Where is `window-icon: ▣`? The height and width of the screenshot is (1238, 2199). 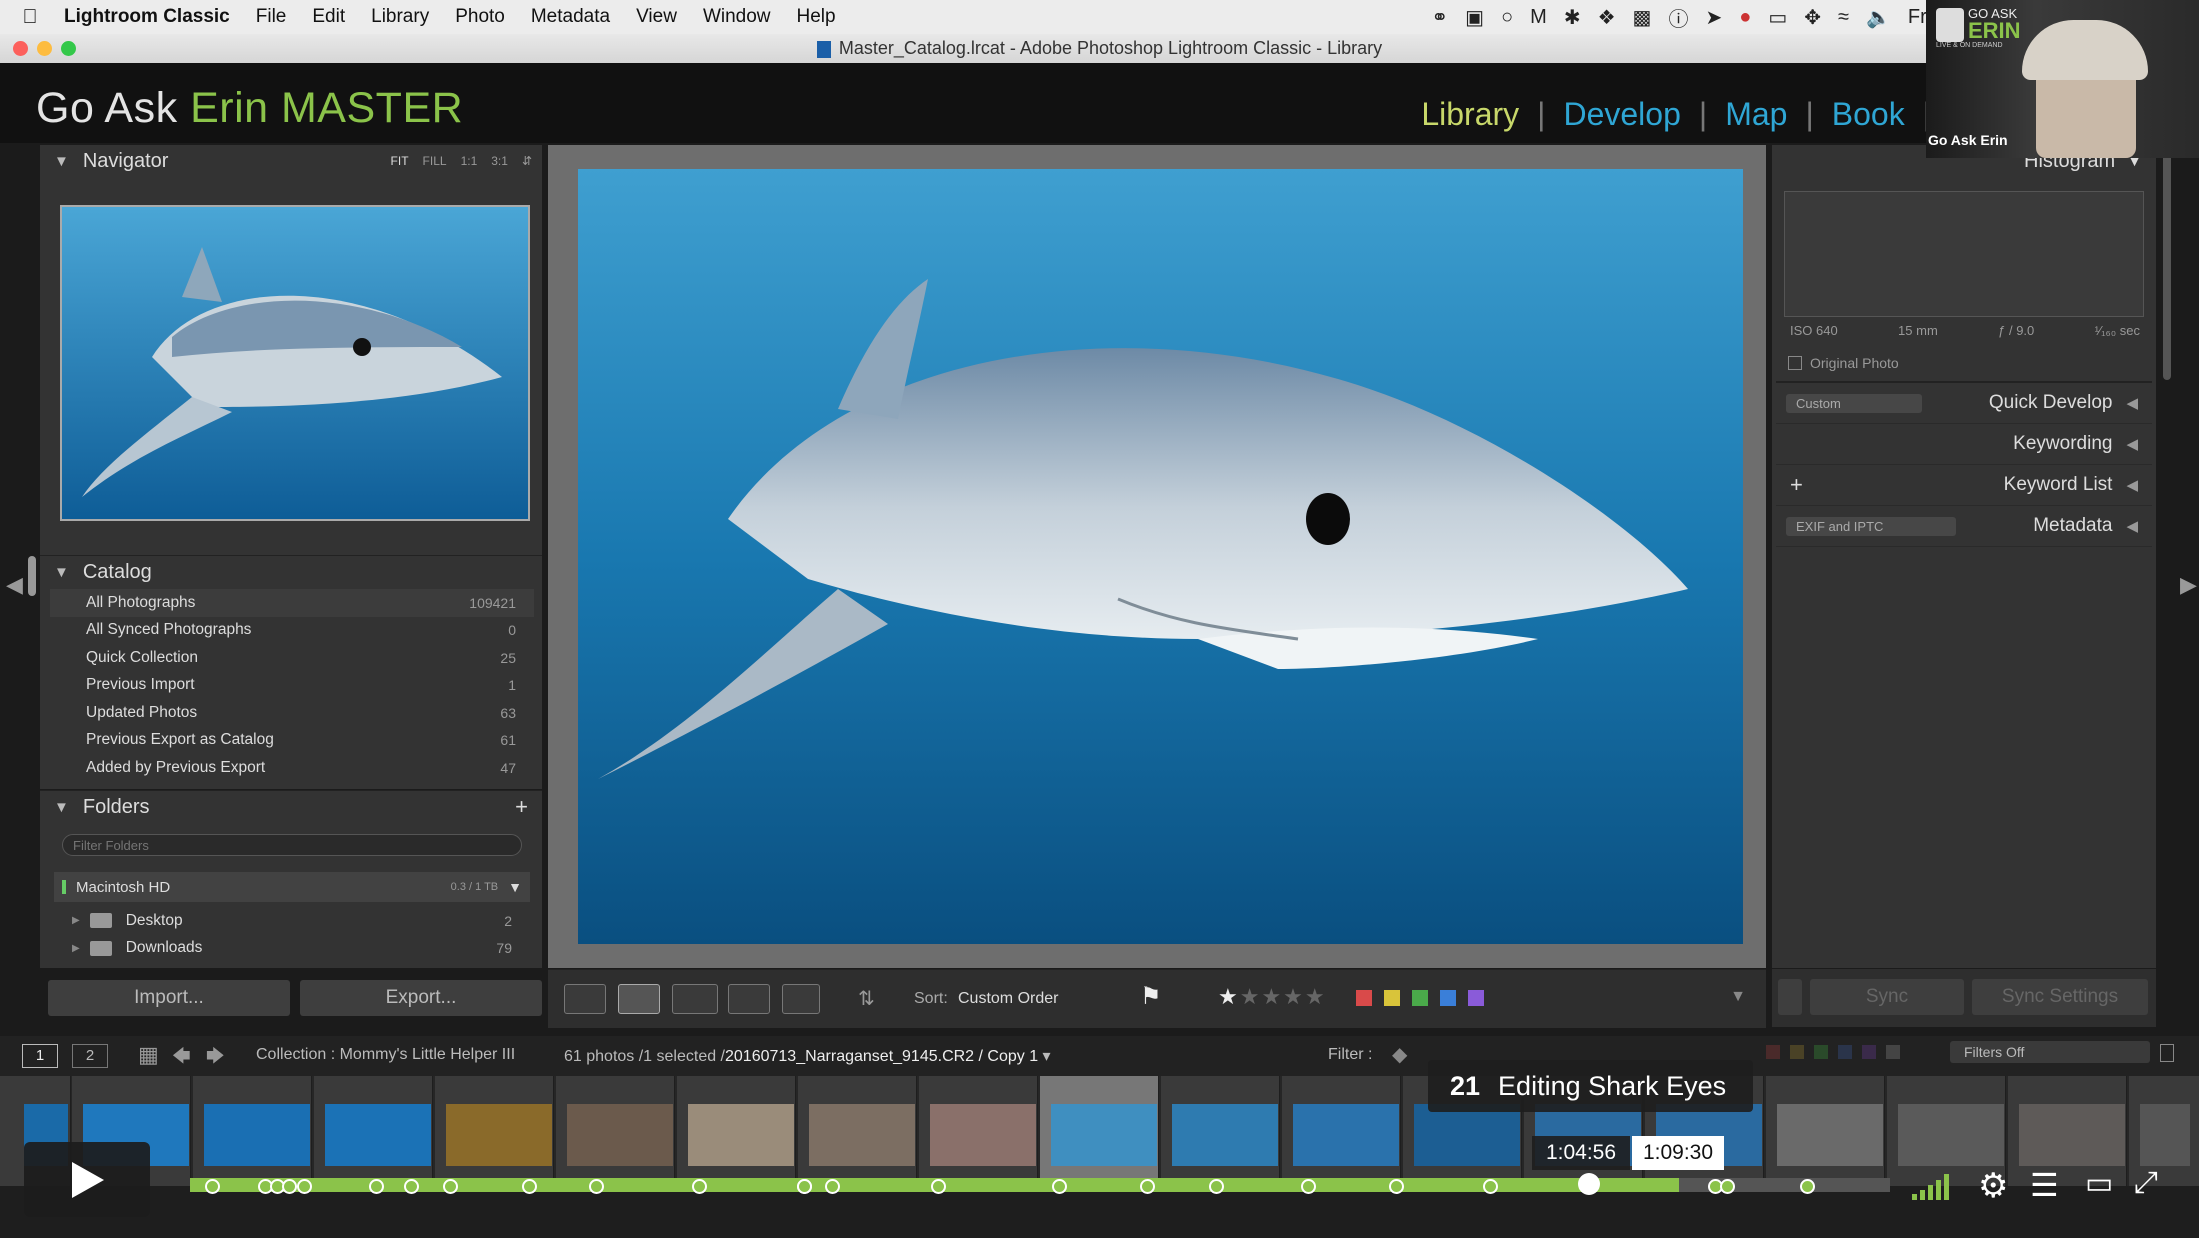 window-icon: ▣ is located at coordinates (1474, 17).